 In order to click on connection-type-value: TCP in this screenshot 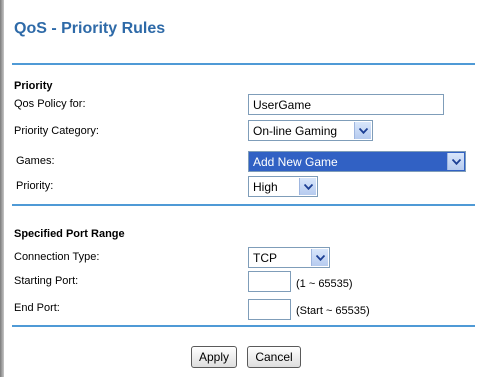, I will do `click(265, 258)`.